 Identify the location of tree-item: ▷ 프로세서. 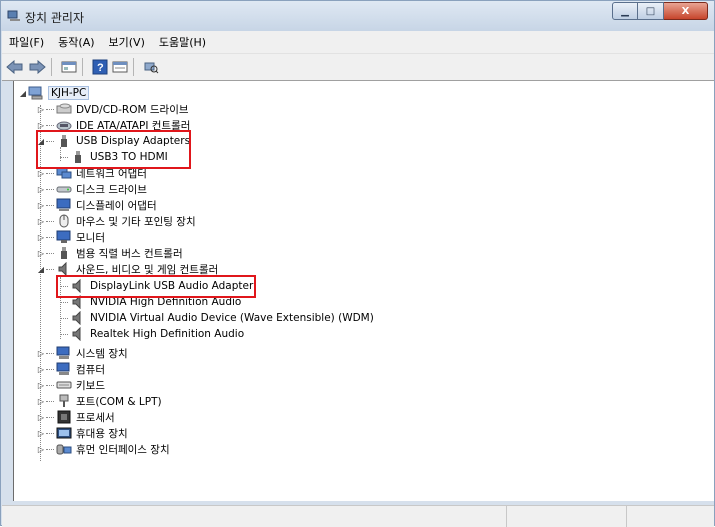
(75, 417).